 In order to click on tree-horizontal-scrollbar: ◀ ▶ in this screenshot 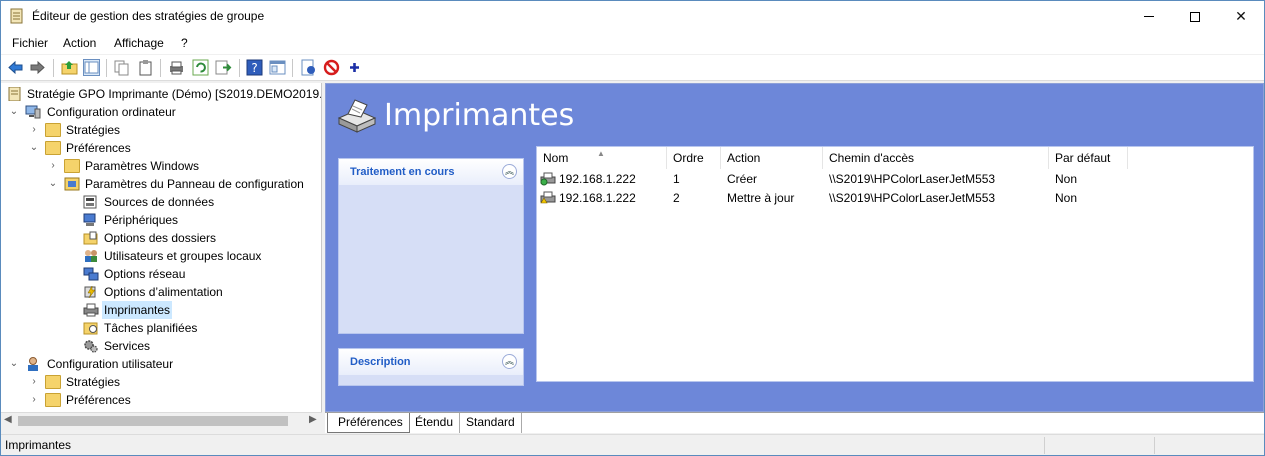, I will do `click(161, 420)`.